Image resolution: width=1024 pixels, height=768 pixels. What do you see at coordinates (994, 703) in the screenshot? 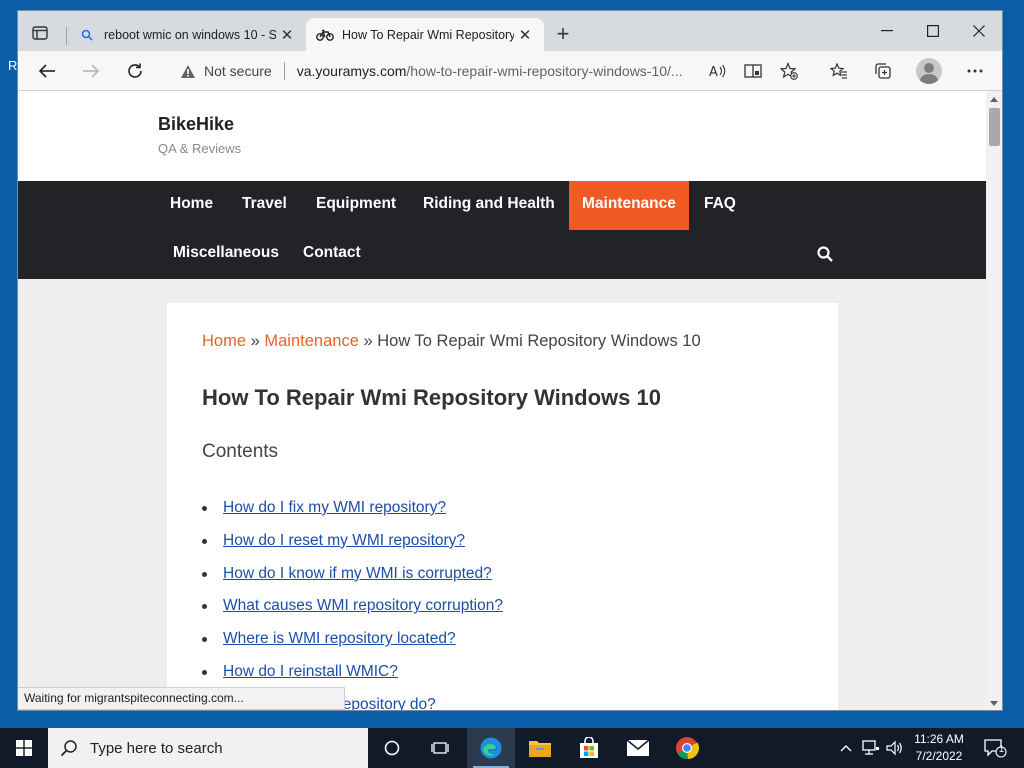
I see `scroll-down-icon` at bounding box center [994, 703].